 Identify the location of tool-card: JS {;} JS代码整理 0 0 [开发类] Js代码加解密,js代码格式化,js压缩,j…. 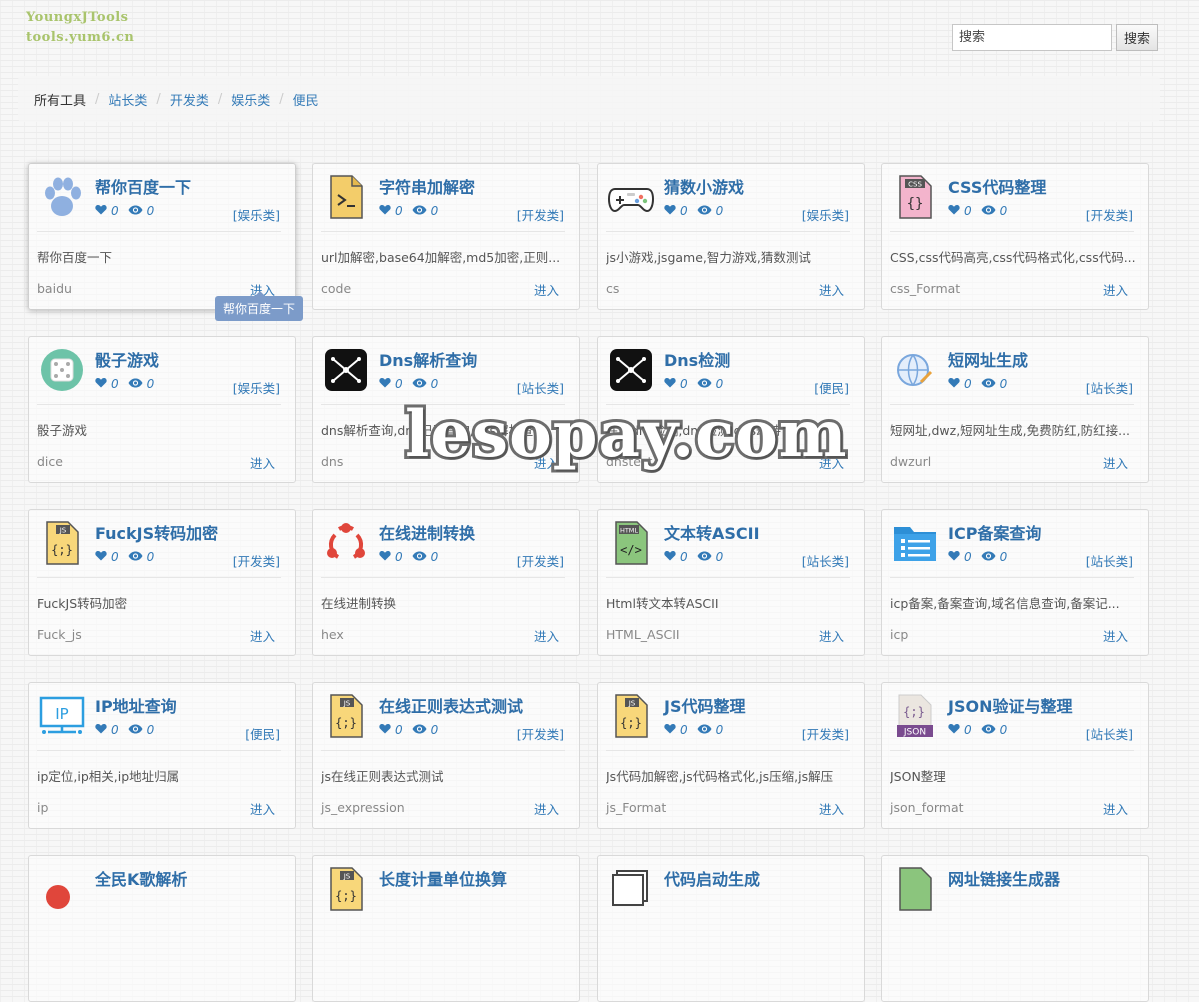
(731, 755).